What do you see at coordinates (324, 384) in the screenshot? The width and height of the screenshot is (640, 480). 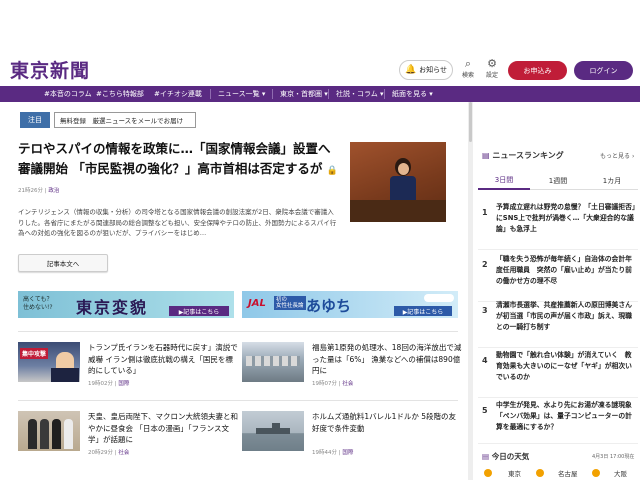 I see `article-time: 19時07分` at bounding box center [324, 384].